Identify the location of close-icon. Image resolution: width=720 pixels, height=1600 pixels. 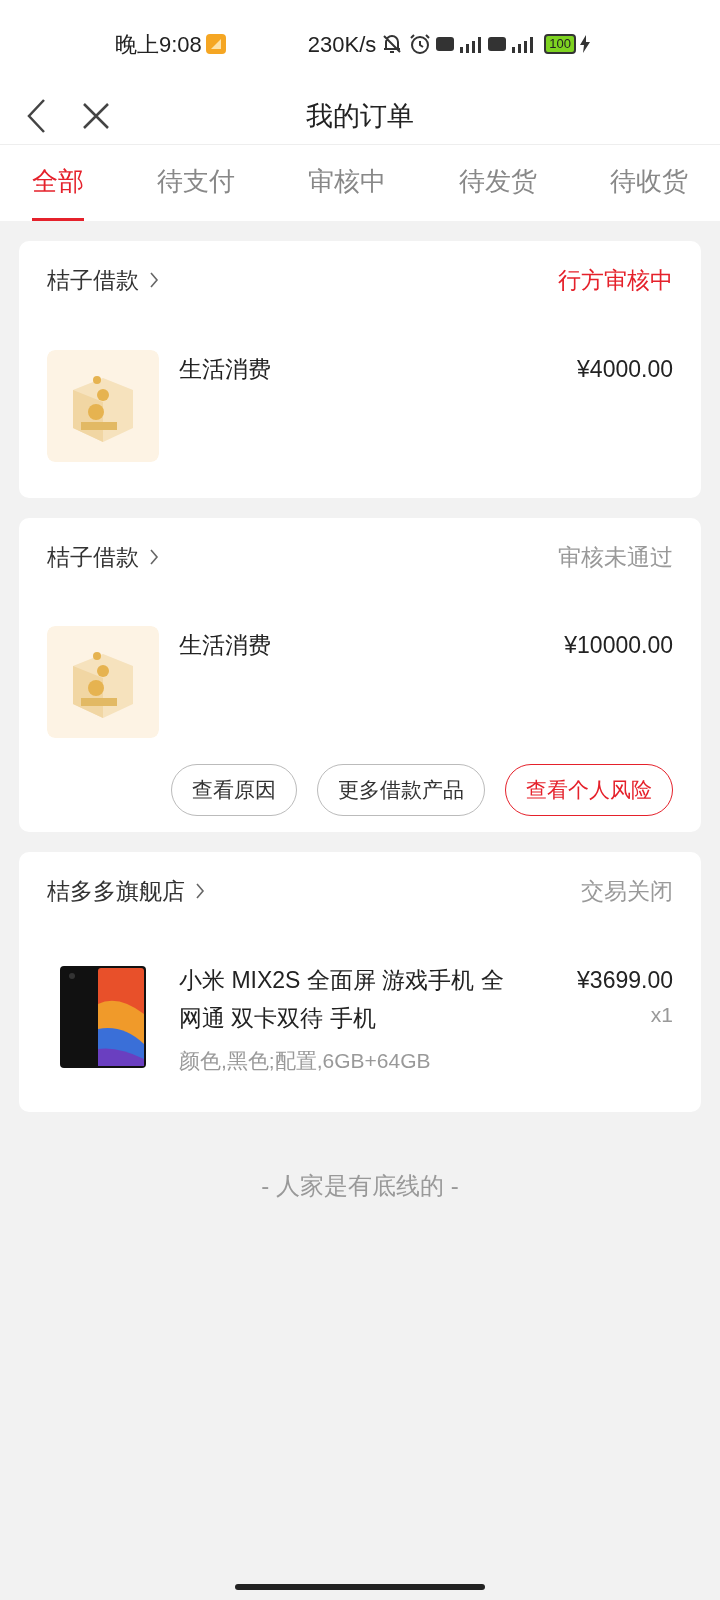
(96, 116).